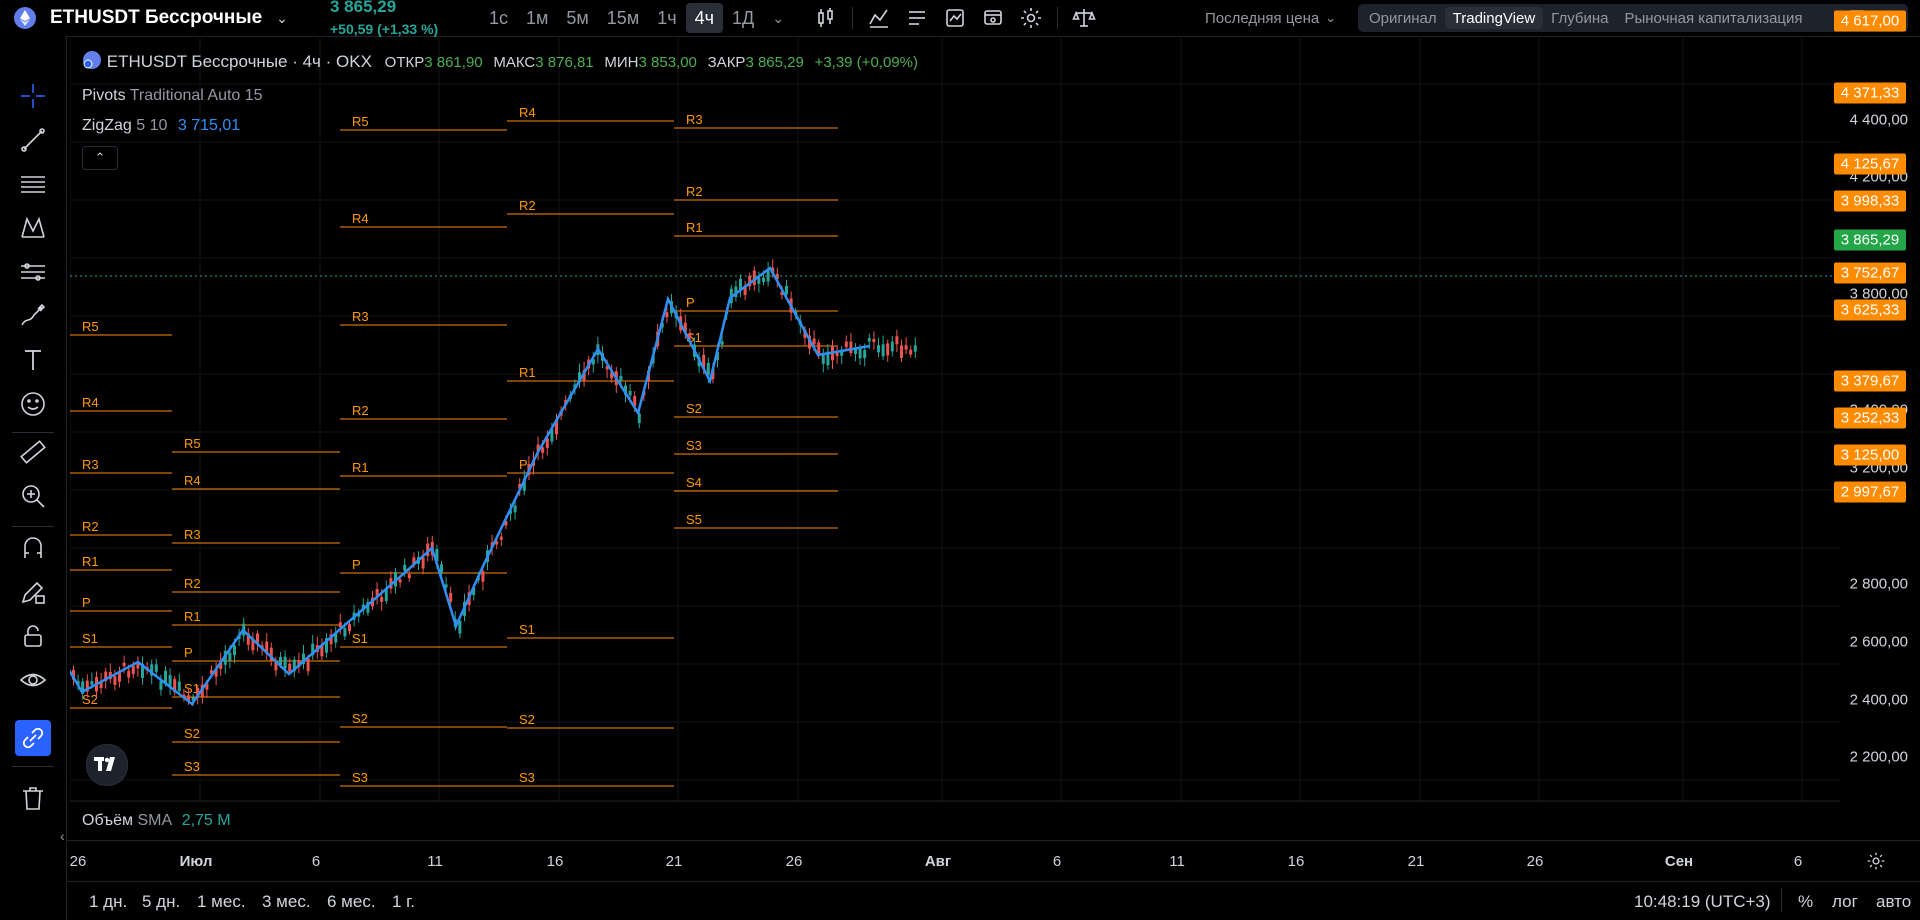 The image size is (1920, 920). I want to click on brush-tool, so click(33, 316).